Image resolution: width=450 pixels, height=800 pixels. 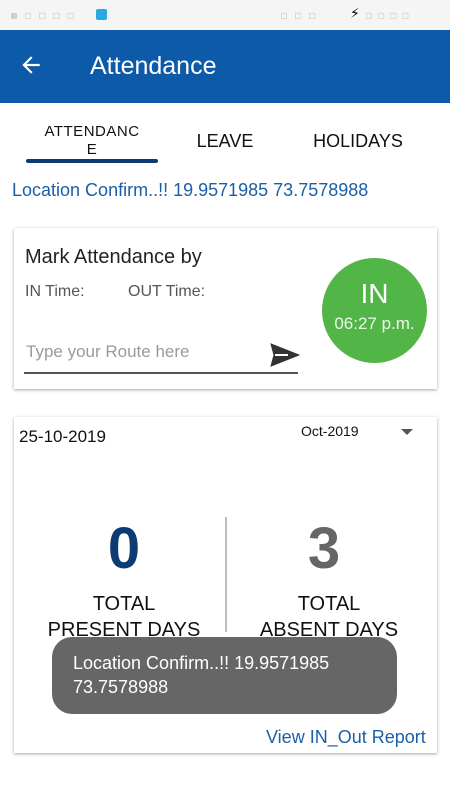 What do you see at coordinates (124, 604) in the screenshot?
I see `present-label-line1: TOTAL` at bounding box center [124, 604].